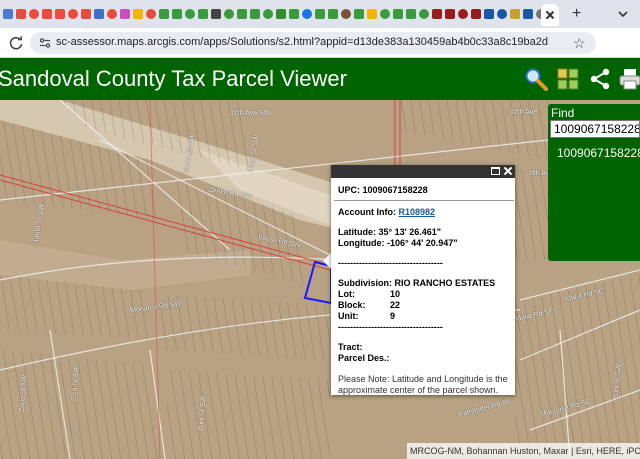 The height and width of the screenshot is (459, 640). What do you see at coordinates (390, 232) in the screenshot?
I see `latitude-line: Latitude: 35° 13' 26.461"` at bounding box center [390, 232].